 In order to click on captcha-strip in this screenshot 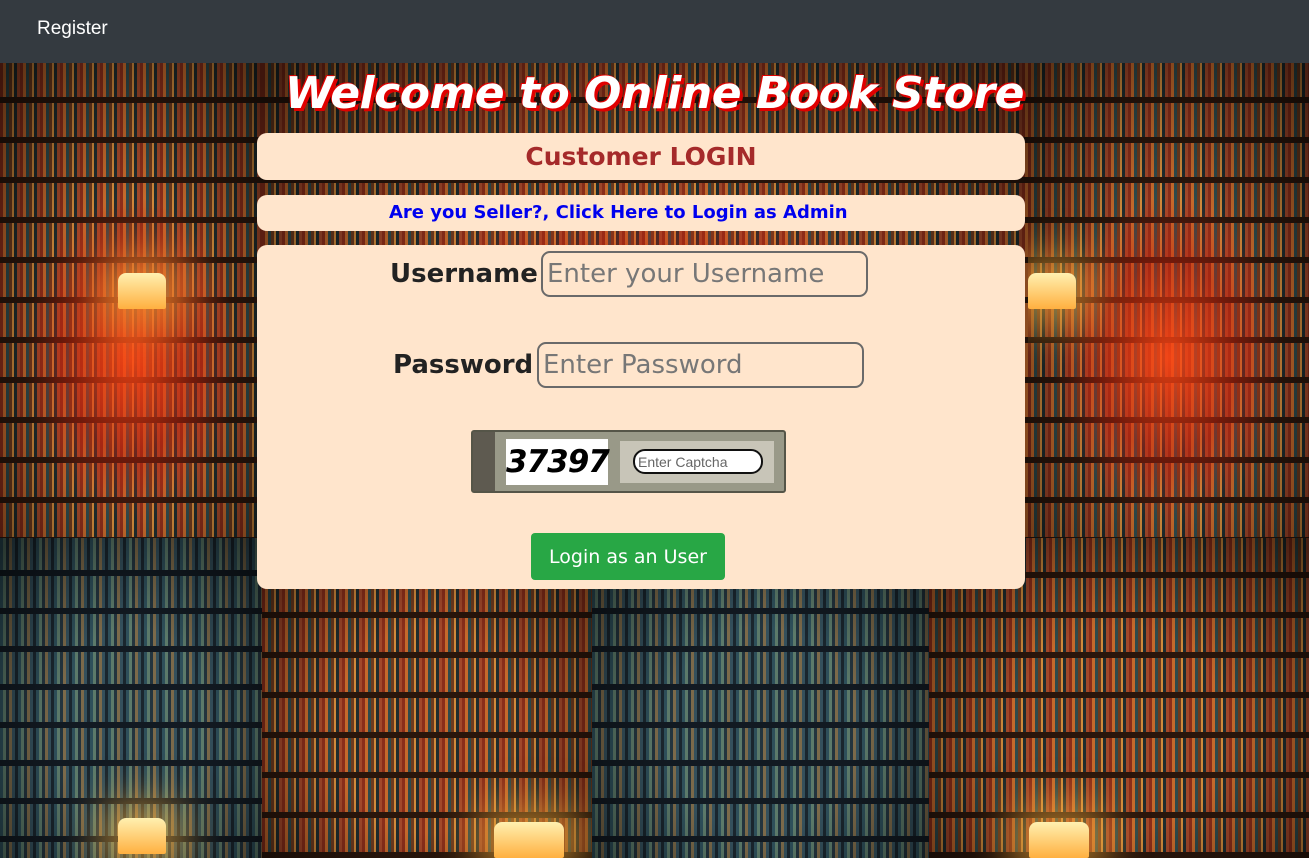, I will do `click(484, 461)`.